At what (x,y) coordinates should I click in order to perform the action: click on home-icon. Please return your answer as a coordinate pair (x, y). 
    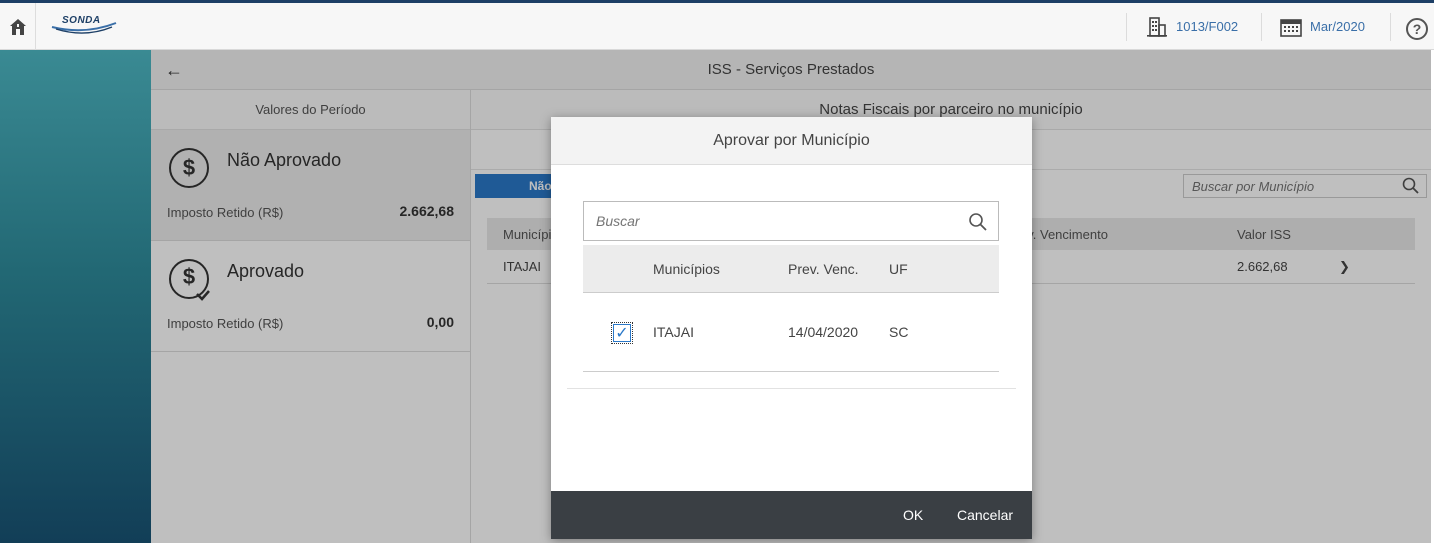
    Looking at the image, I should click on (17, 26).